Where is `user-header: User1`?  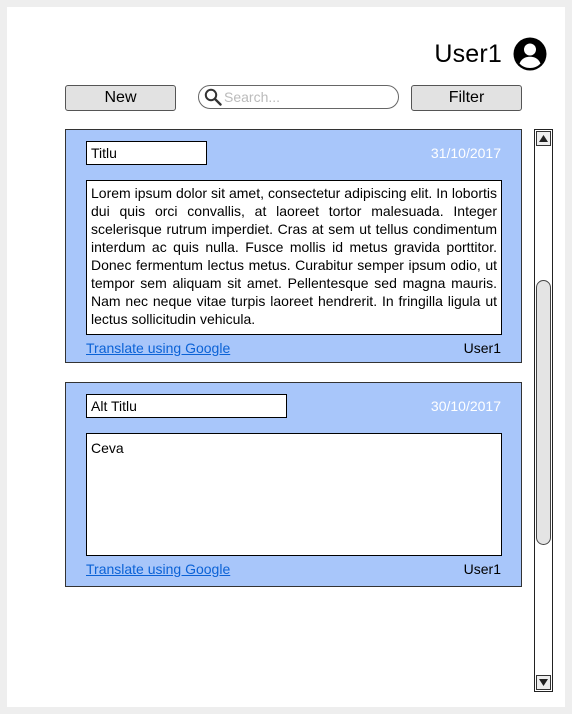
user-header: User1 is located at coordinates (490, 54).